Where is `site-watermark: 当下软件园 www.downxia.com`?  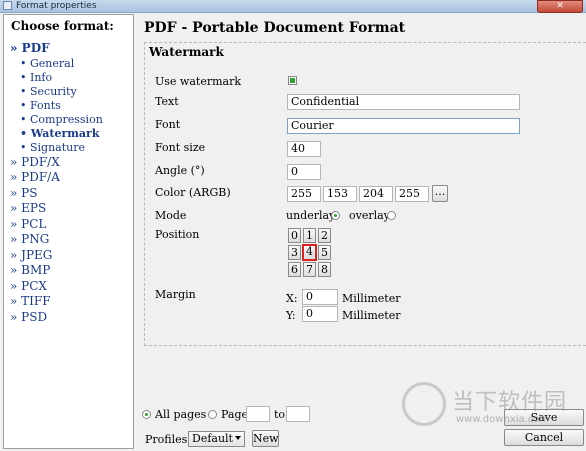 site-watermark: 当下软件园 www.downxia.com is located at coordinates (493, 405).